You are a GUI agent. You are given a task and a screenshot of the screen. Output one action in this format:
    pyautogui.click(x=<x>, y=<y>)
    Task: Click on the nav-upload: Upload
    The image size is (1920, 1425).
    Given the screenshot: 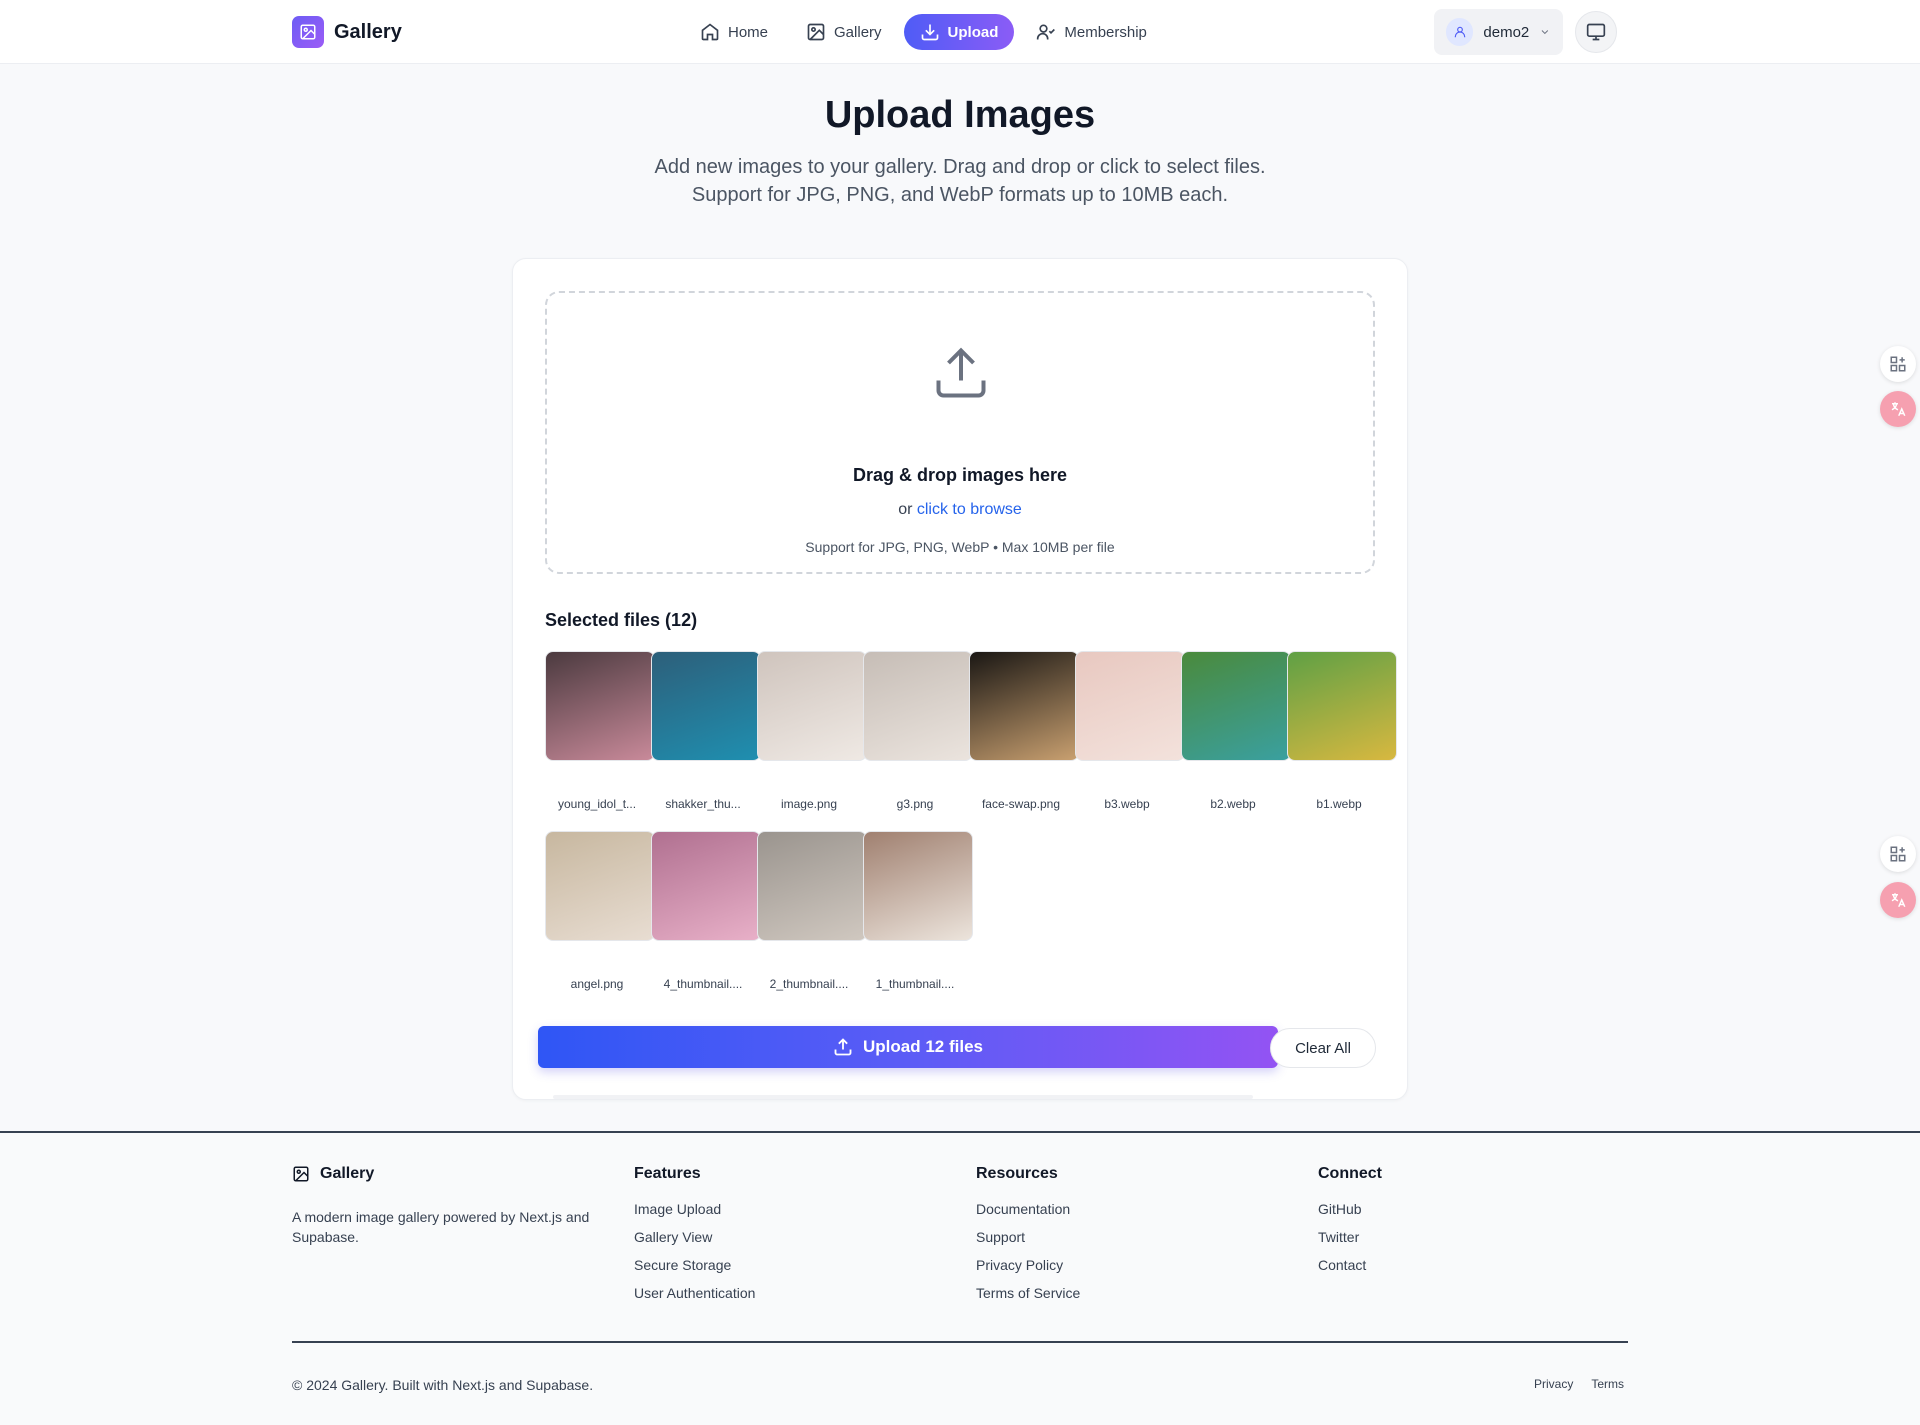 What is the action you would take?
    pyautogui.click(x=959, y=32)
    